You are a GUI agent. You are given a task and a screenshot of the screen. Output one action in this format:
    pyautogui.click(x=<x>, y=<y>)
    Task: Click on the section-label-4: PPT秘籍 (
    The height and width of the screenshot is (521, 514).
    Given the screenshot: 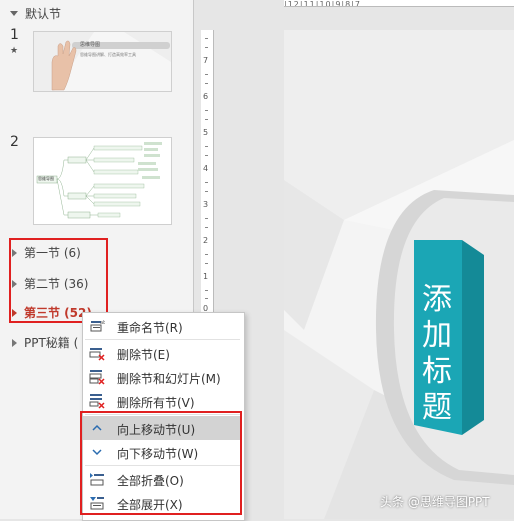 What is the action you would take?
    pyautogui.click(x=51, y=343)
    